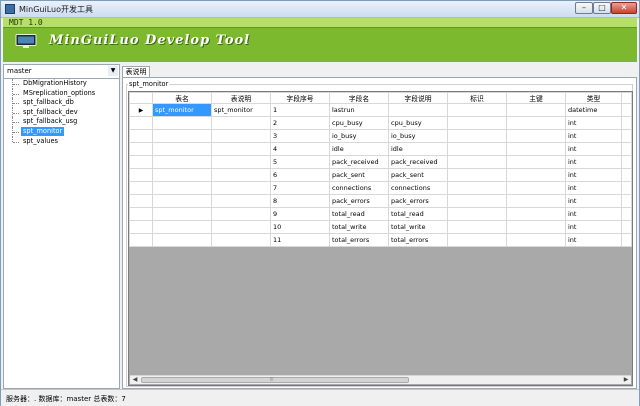 Image resolution: width=640 pixels, height=406 pixels. I want to click on scroll-left-icon: ◀, so click(135, 380).